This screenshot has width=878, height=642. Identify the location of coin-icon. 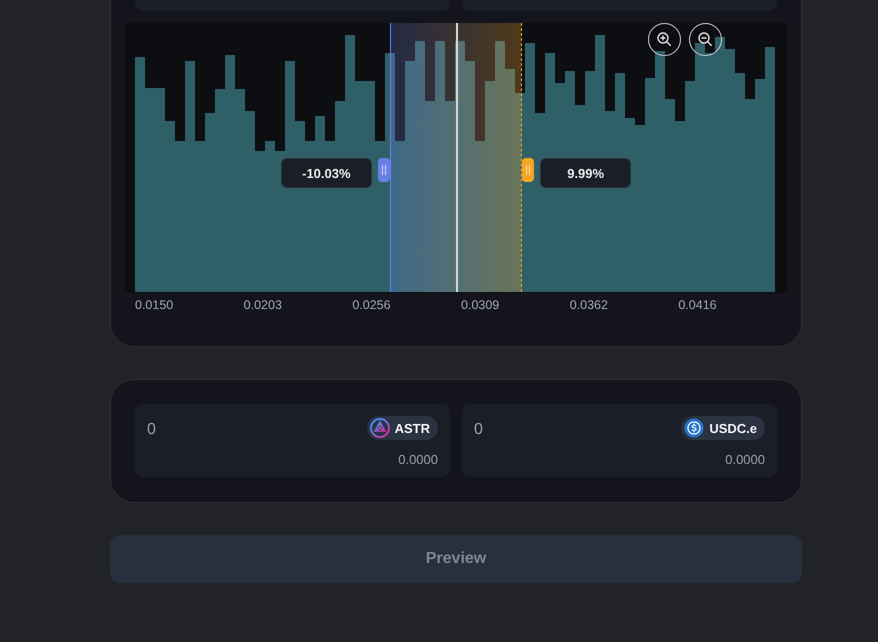
(694, 428).